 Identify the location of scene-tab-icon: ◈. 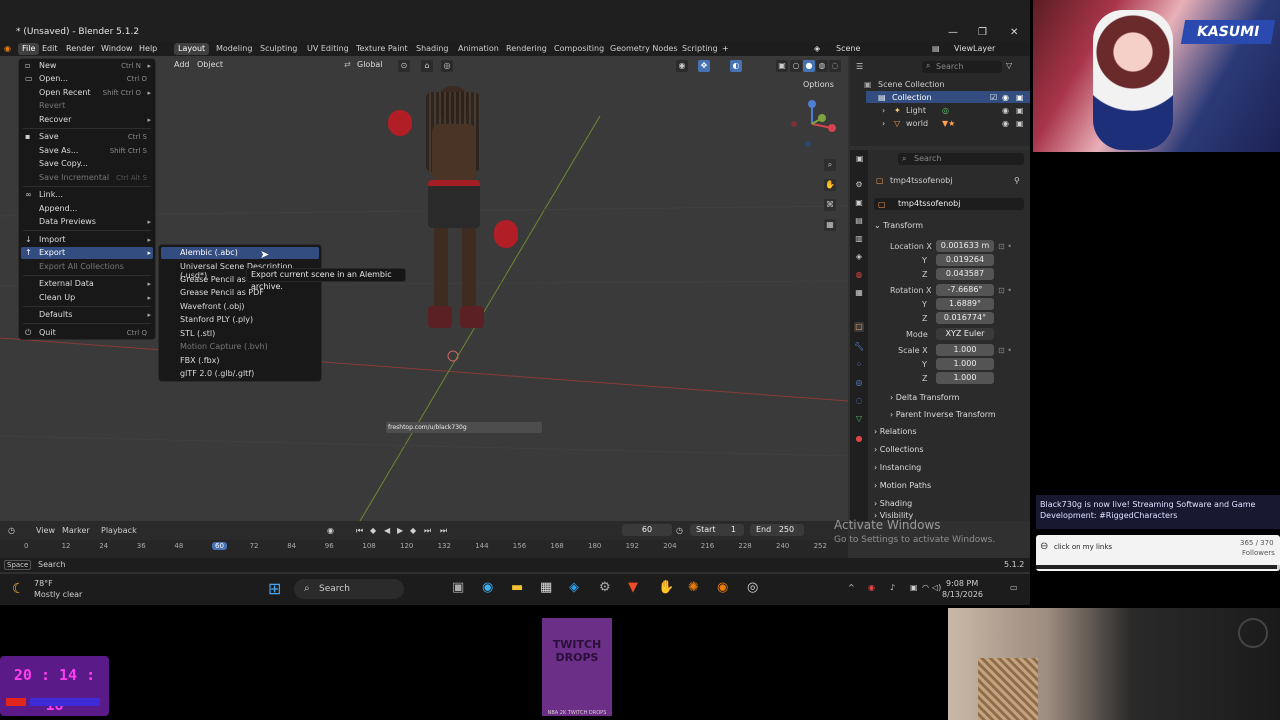
(859, 257).